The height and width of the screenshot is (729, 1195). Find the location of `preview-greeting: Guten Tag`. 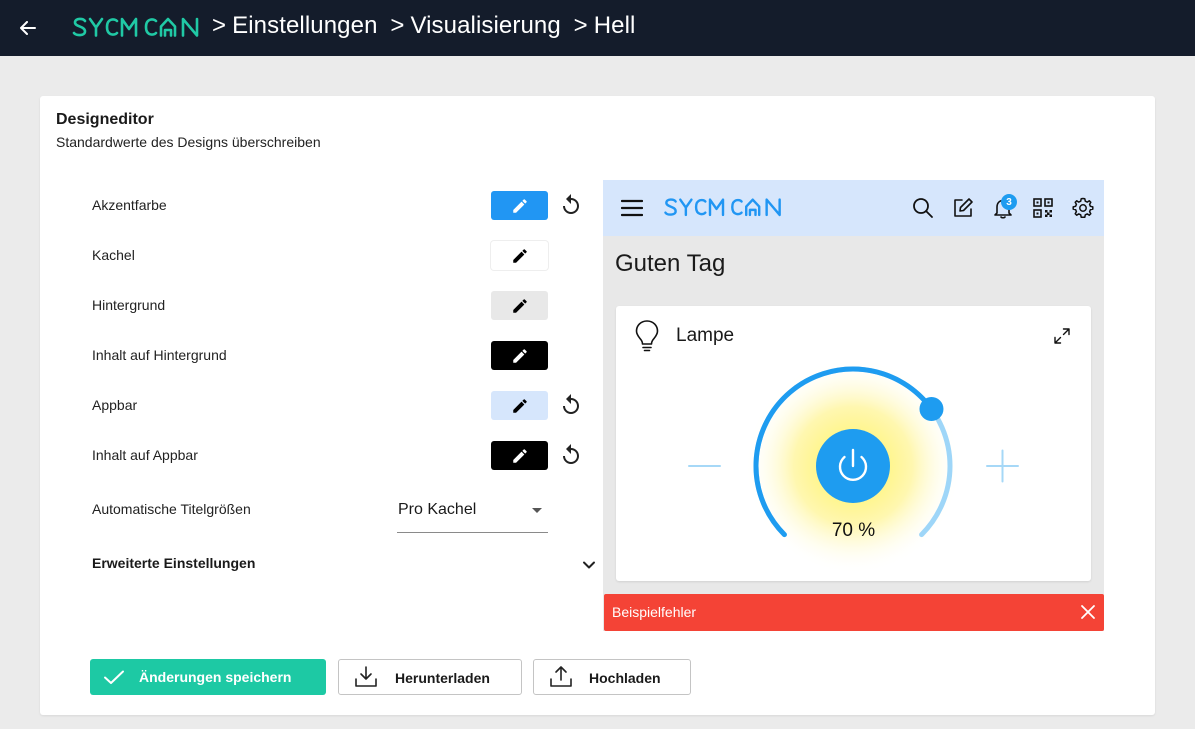

preview-greeting: Guten Tag is located at coordinates (670, 263).